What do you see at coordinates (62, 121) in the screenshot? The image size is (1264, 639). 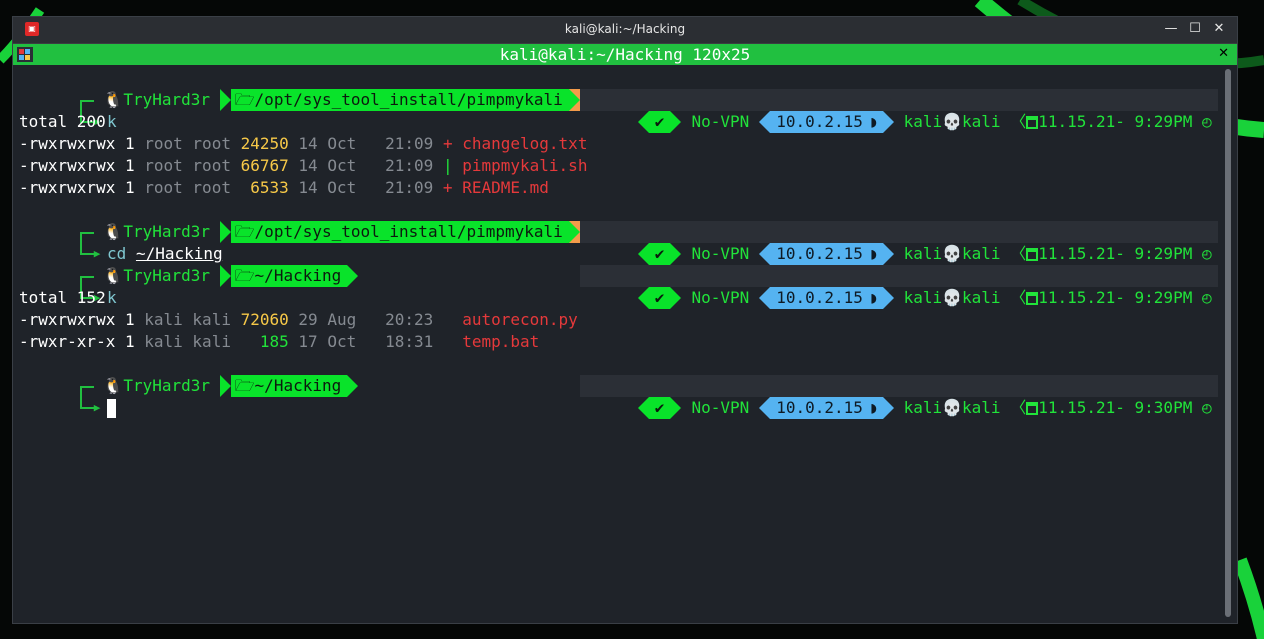 I see `total-line: total 200` at bounding box center [62, 121].